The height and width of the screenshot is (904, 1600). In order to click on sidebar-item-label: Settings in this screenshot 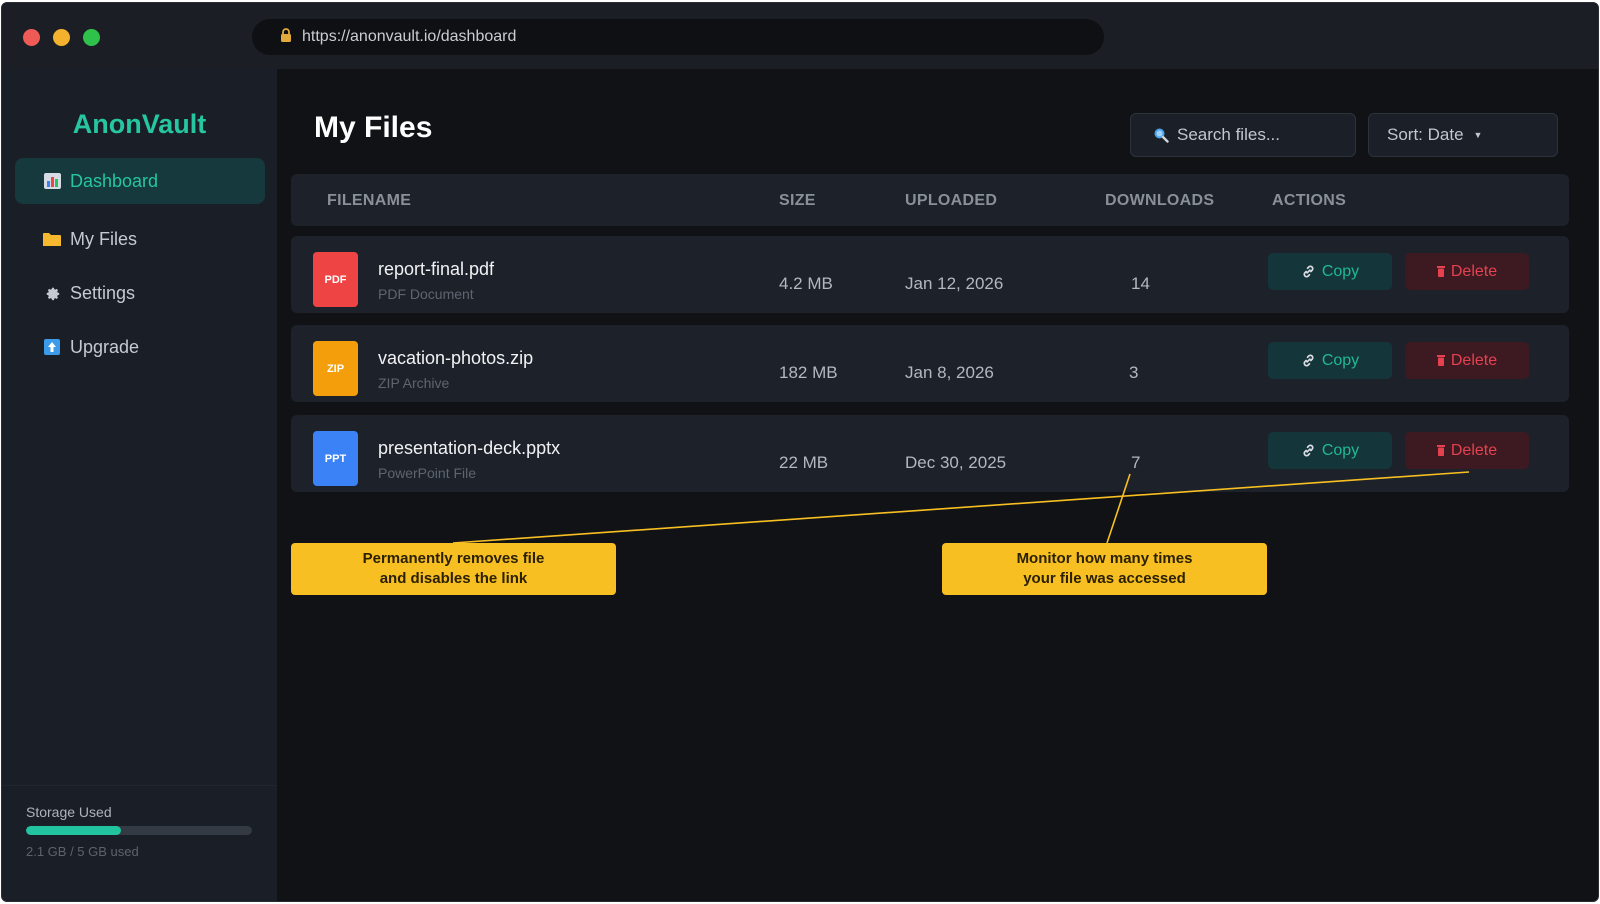, I will do `click(103, 292)`.